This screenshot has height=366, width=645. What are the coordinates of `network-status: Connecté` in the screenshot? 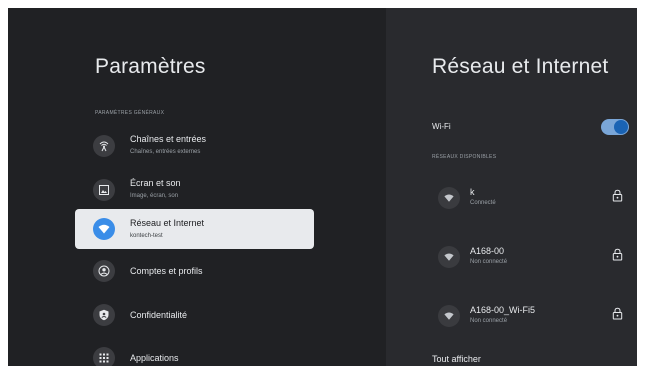 It's located at (483, 203).